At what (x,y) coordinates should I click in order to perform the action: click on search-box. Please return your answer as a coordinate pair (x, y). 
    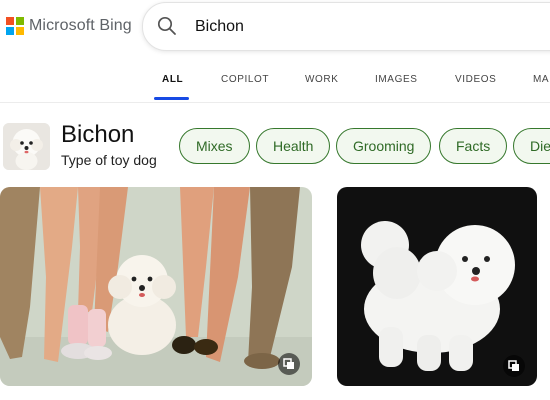
    Looking at the image, I should click on (346, 26).